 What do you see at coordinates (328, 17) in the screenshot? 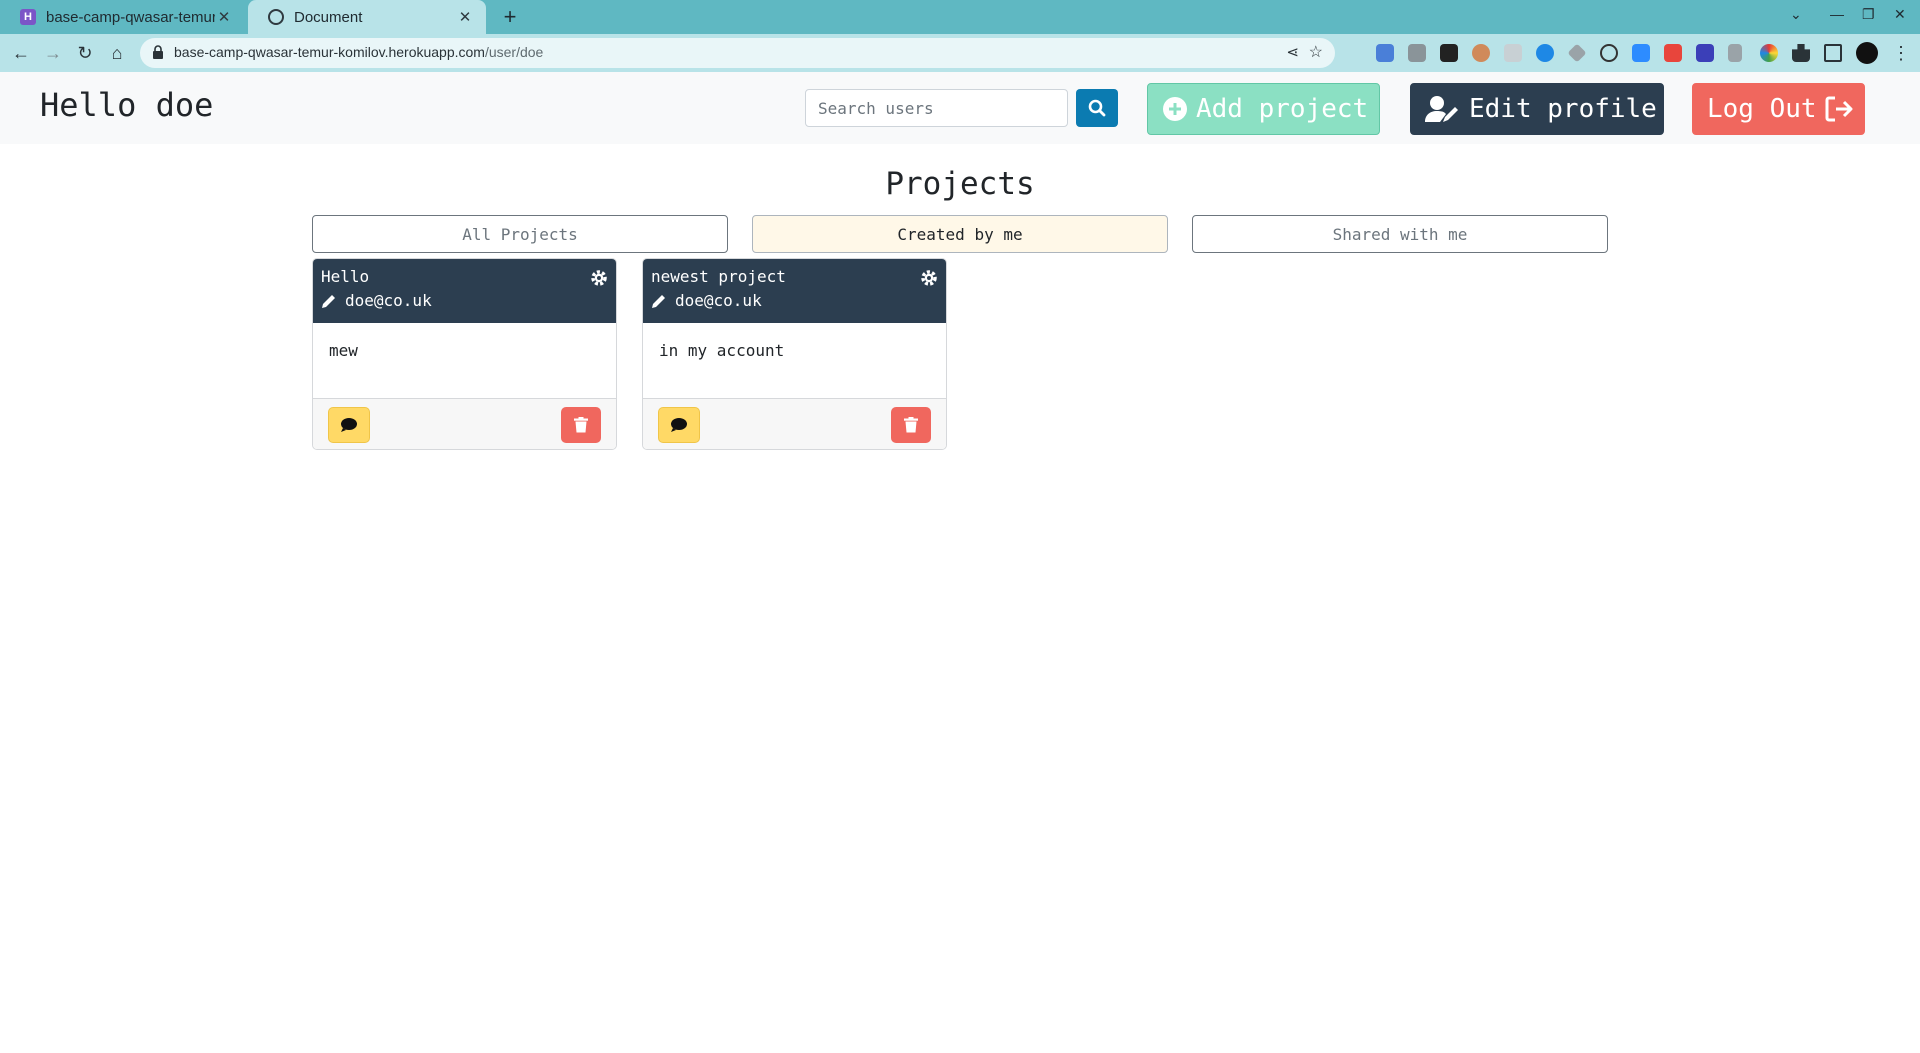
I see `tab-title: Document` at bounding box center [328, 17].